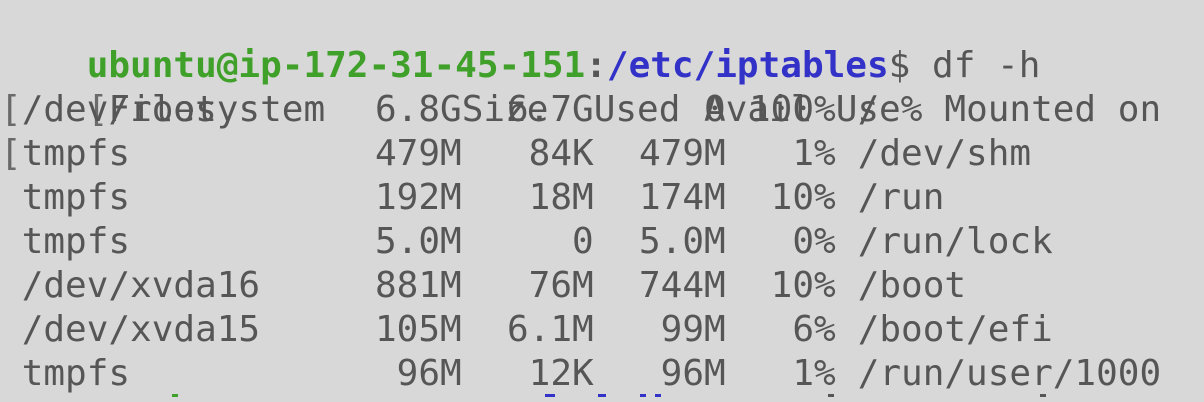 This screenshot has height=402, width=1204. Describe the element at coordinates (418, 197) in the screenshot. I see `cell-size: 192M` at that location.